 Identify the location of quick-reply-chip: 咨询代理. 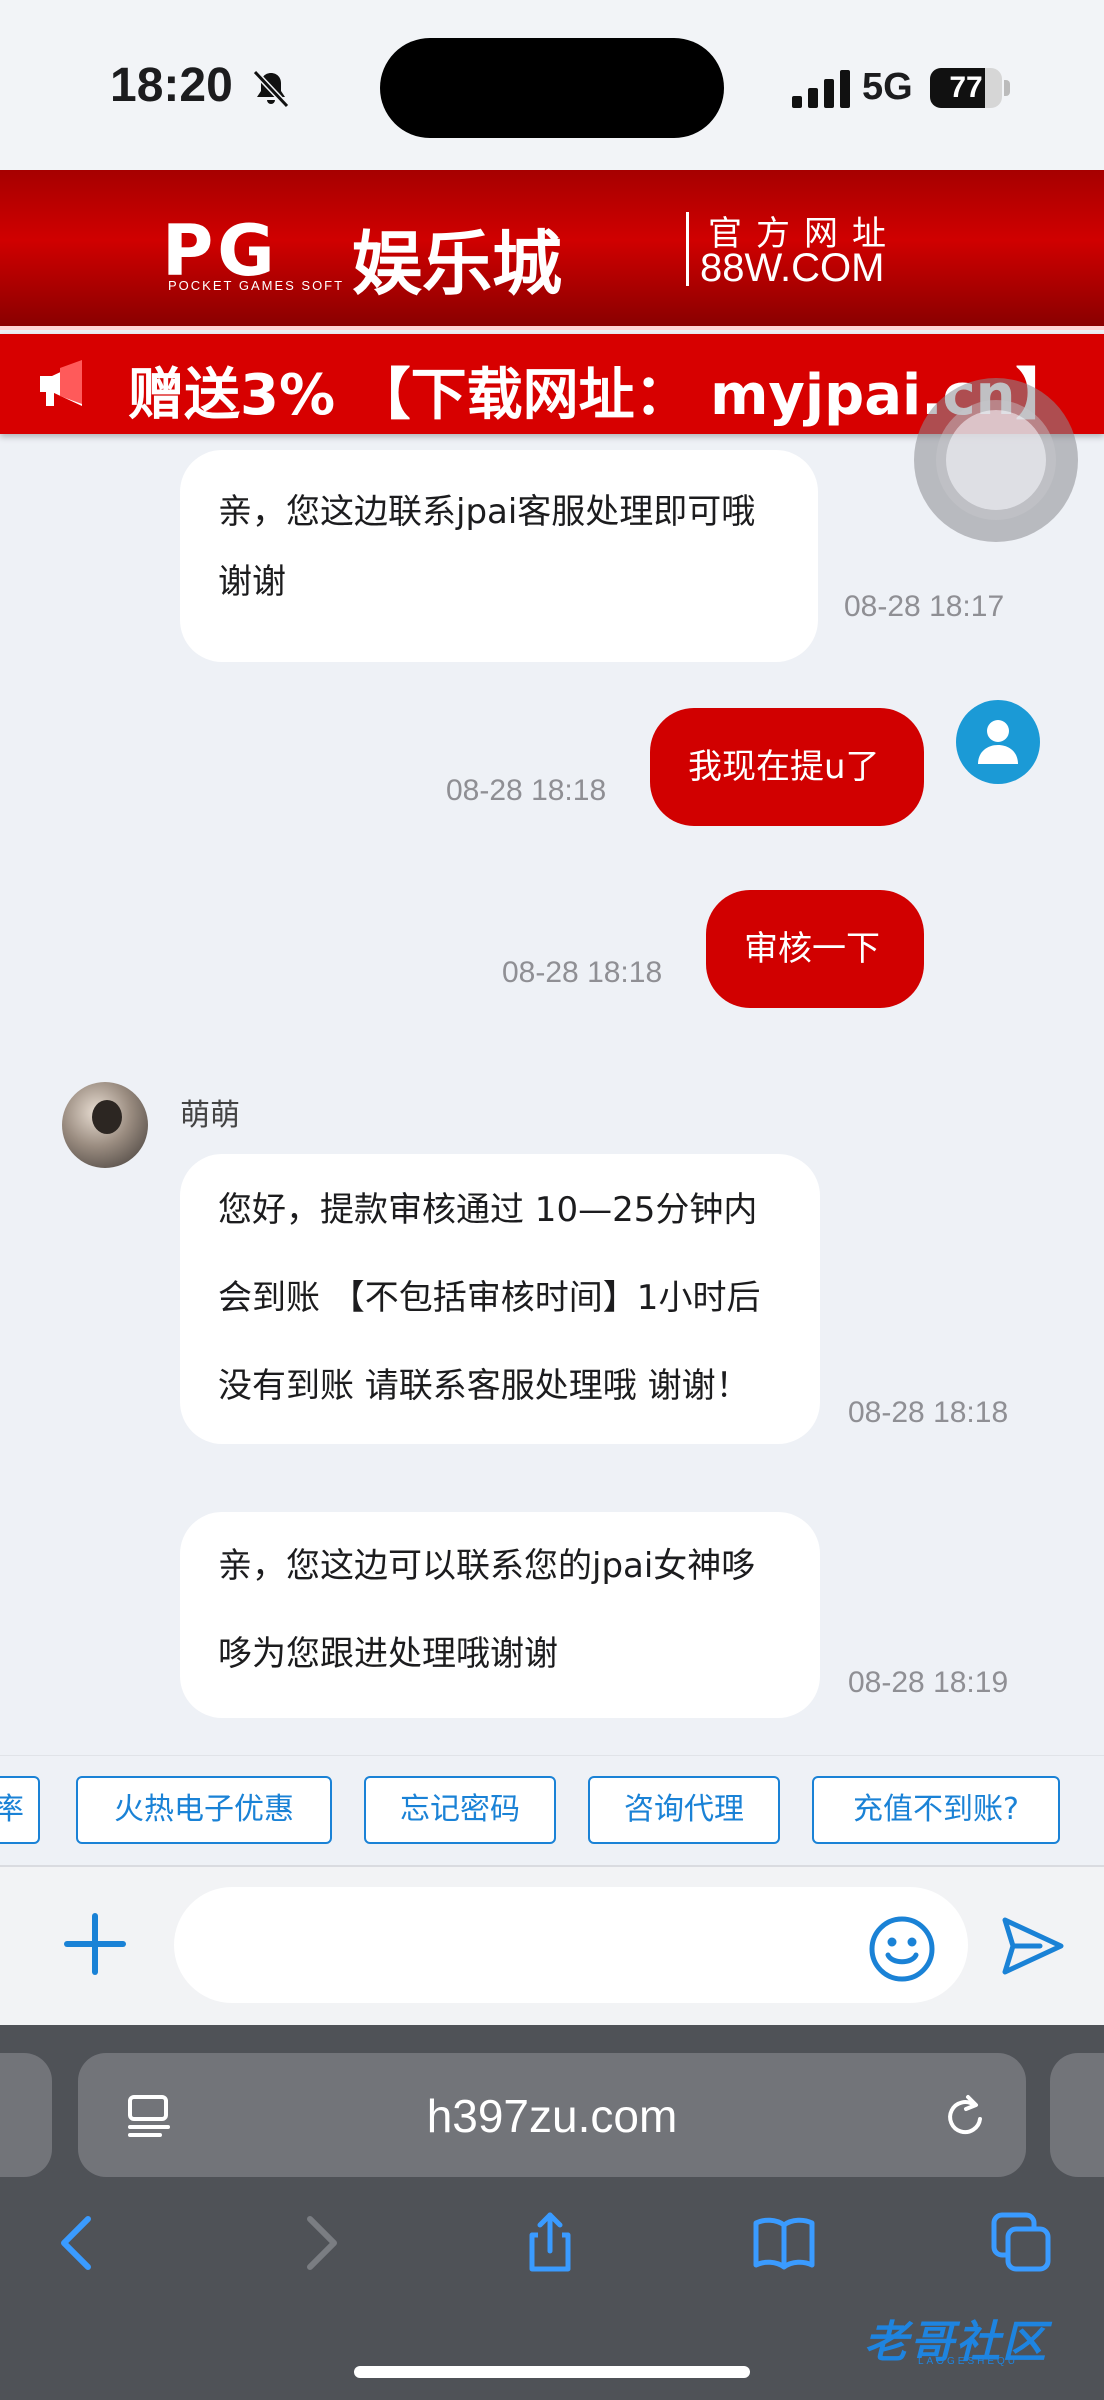
(684, 1810).